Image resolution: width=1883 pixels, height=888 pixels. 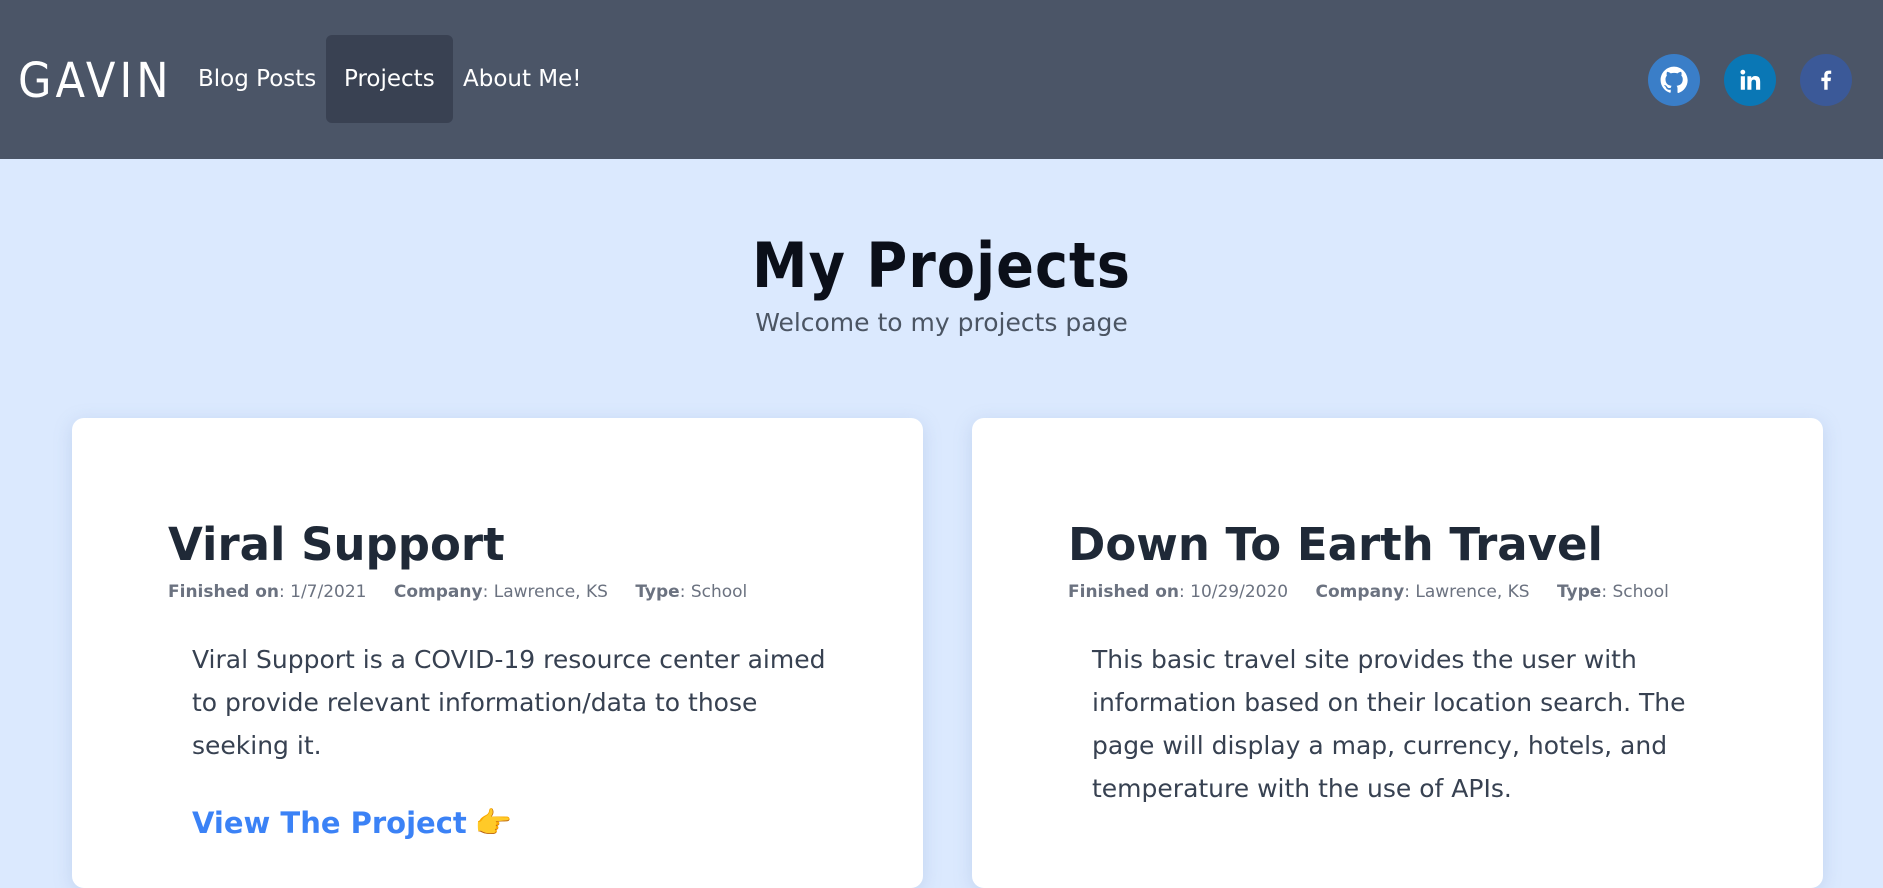 I want to click on linkedin-icon, so click(x=1750, y=80).